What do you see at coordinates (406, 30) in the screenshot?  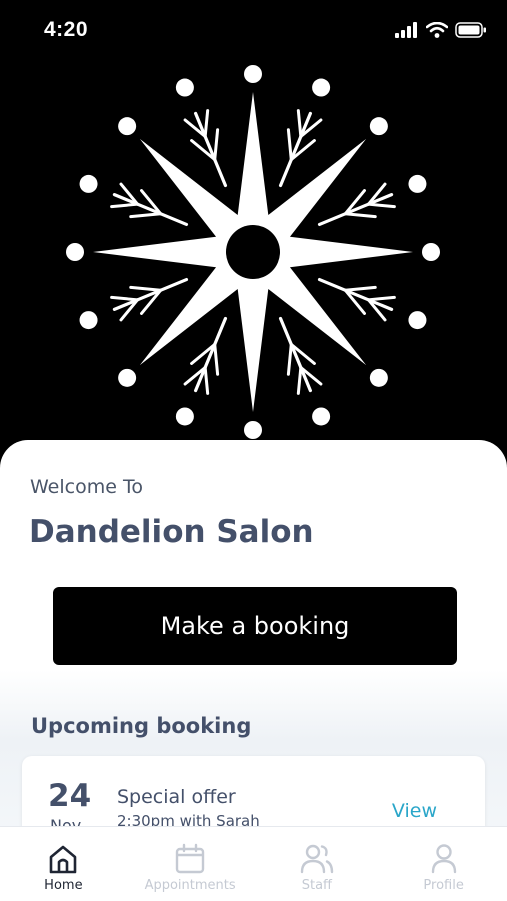 I see `cellular-signal-icon` at bounding box center [406, 30].